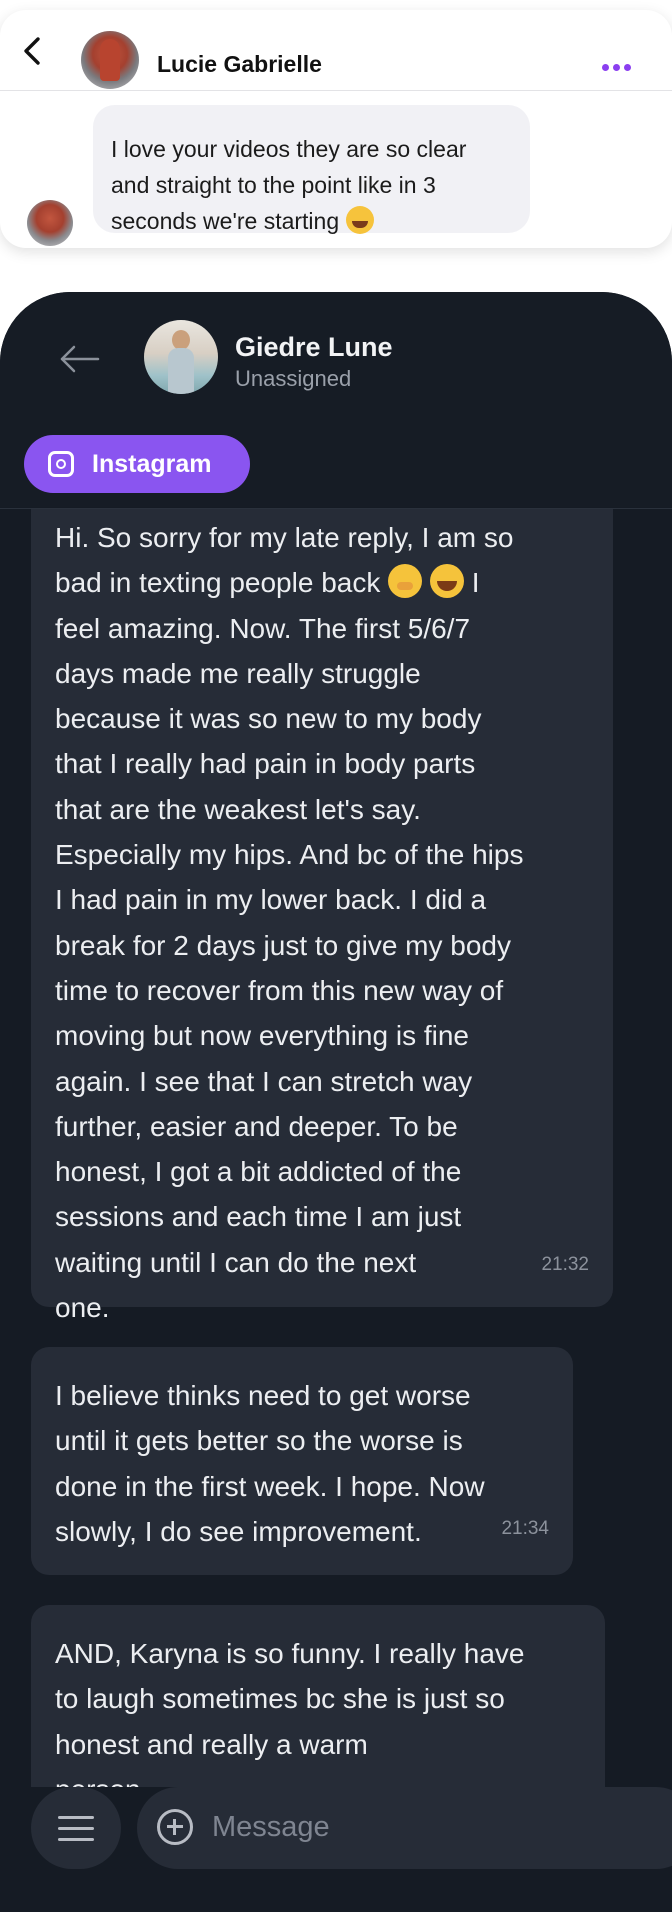 The image size is (672, 1912). Describe the element at coordinates (80, 359) in the screenshot. I see `back-arrow-icon` at that location.